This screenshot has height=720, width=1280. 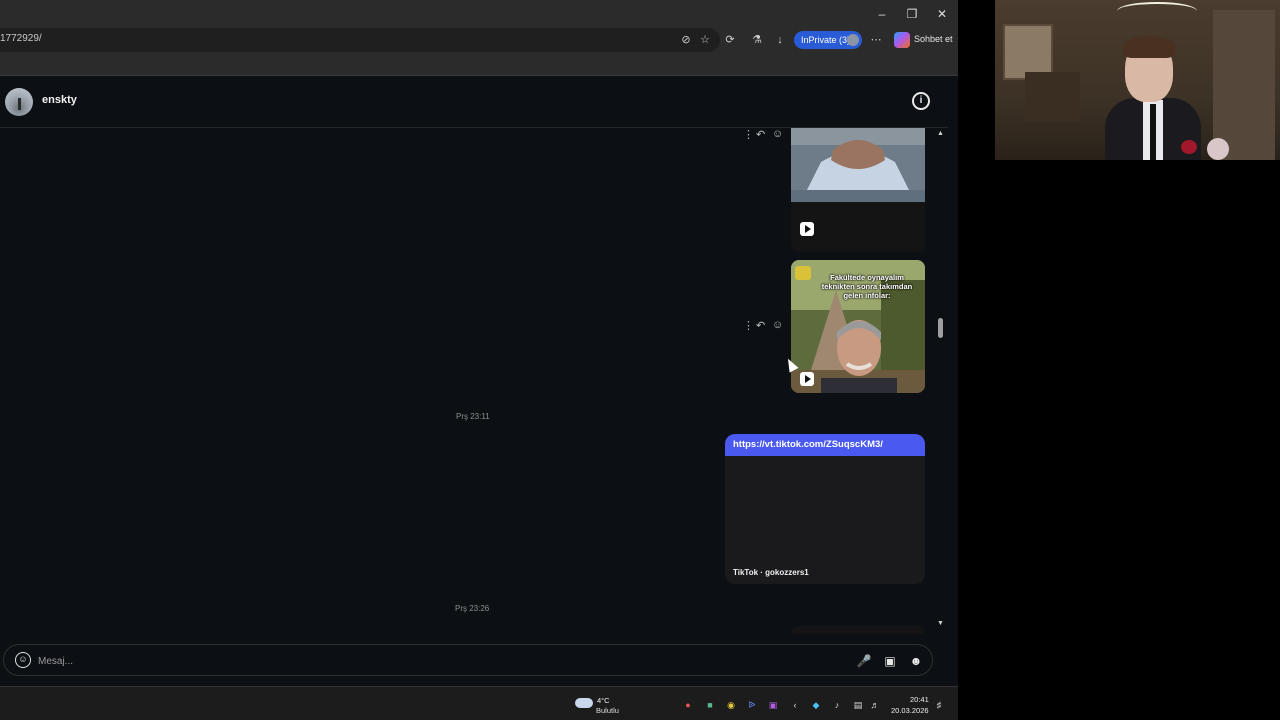 What do you see at coordinates (472, 608) in the screenshot?
I see `message-timestamp: Prş 23:26` at bounding box center [472, 608].